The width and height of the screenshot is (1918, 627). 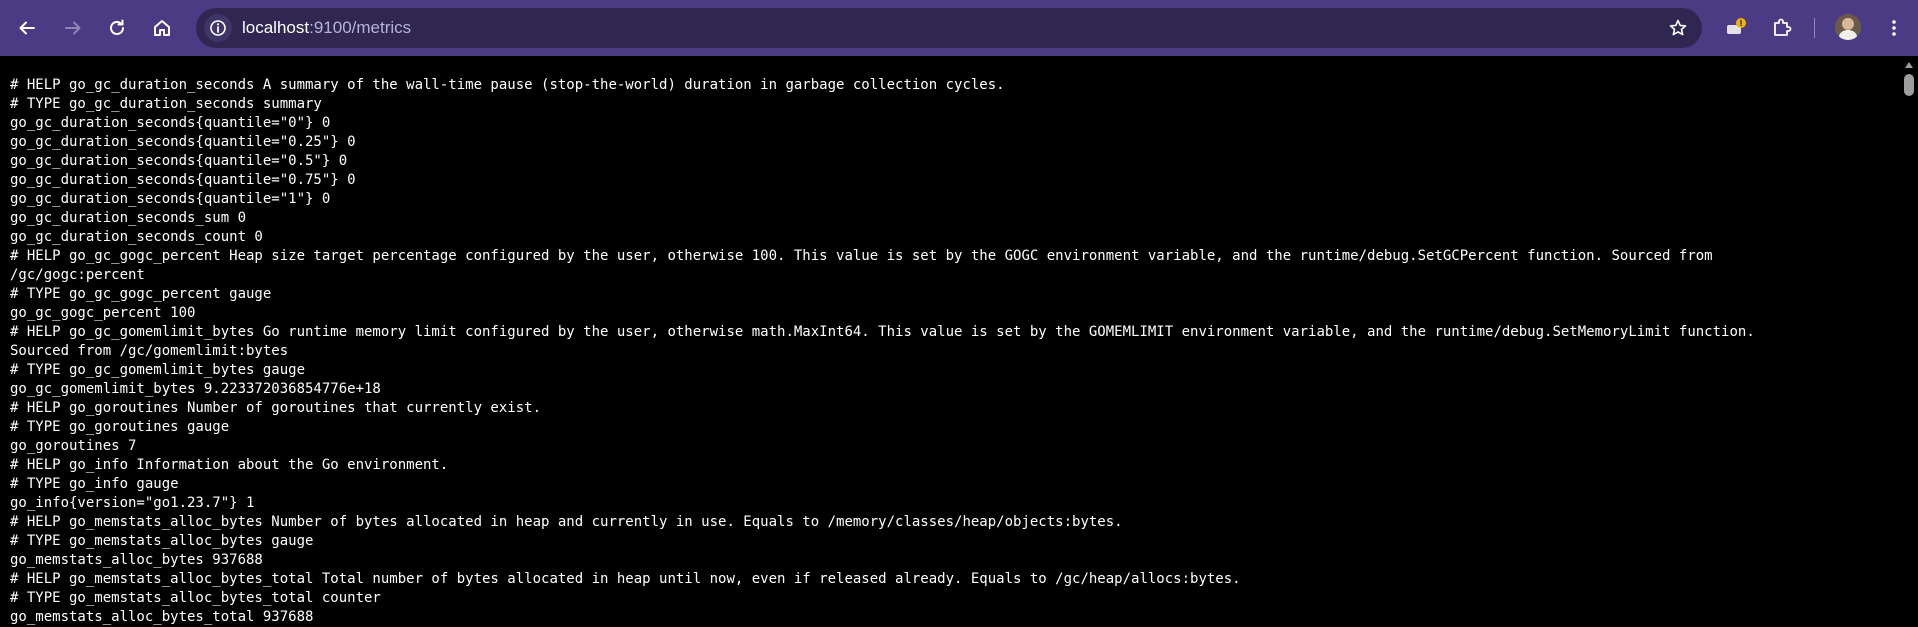 I want to click on metric-line: go_gc_duration_seconds{quantile="1"} 0, so click(x=170, y=199).